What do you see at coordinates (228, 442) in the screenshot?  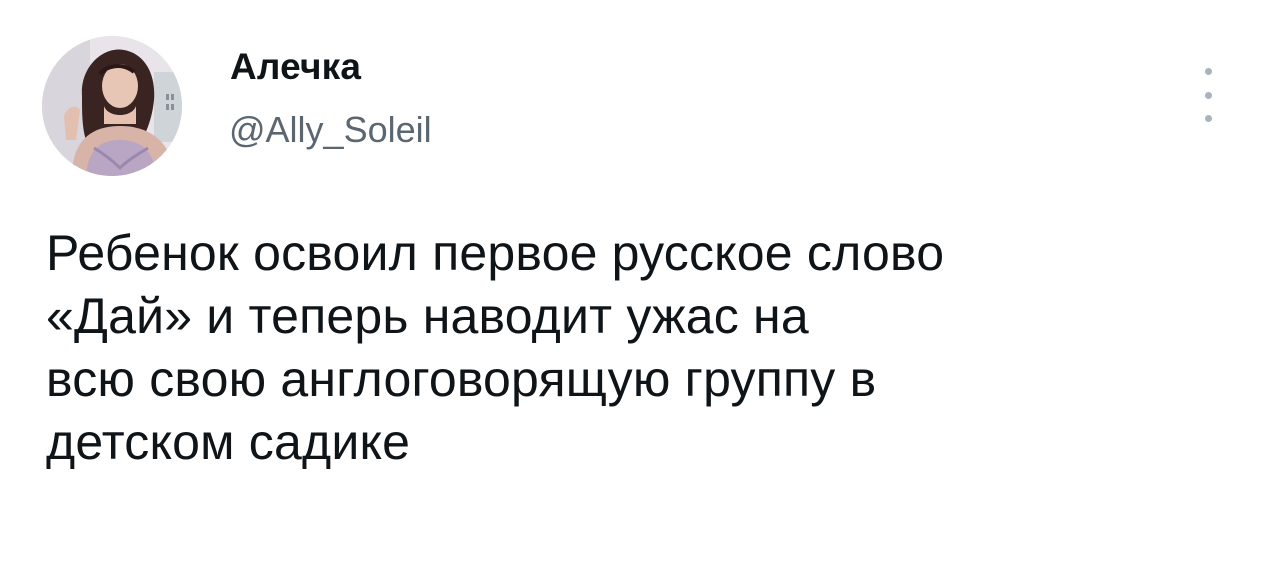 I see `tweet-text-line: детском садике` at bounding box center [228, 442].